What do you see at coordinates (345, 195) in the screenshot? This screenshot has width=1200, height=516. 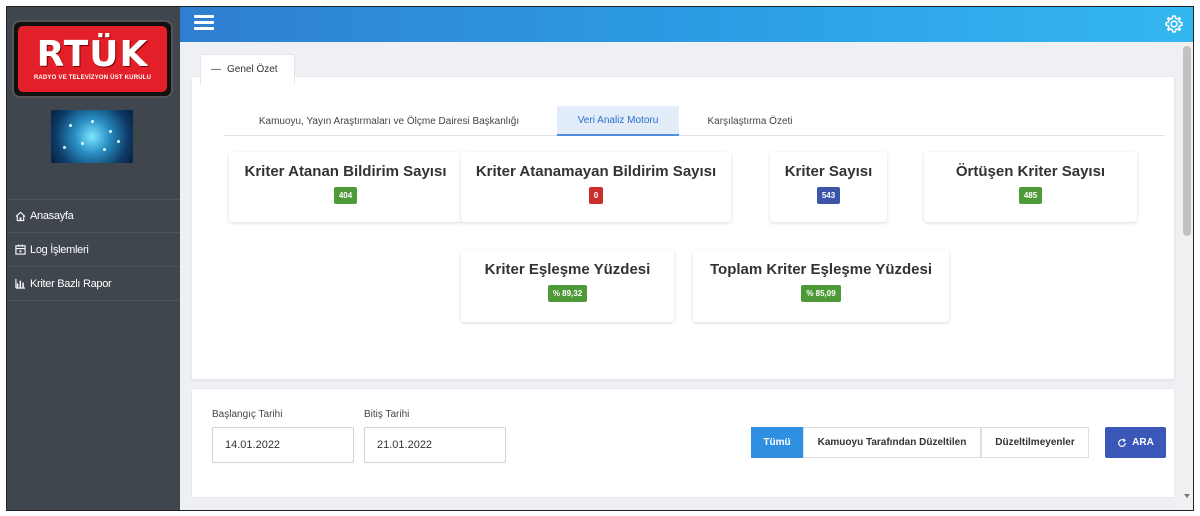 I see `stat-badge: 404` at bounding box center [345, 195].